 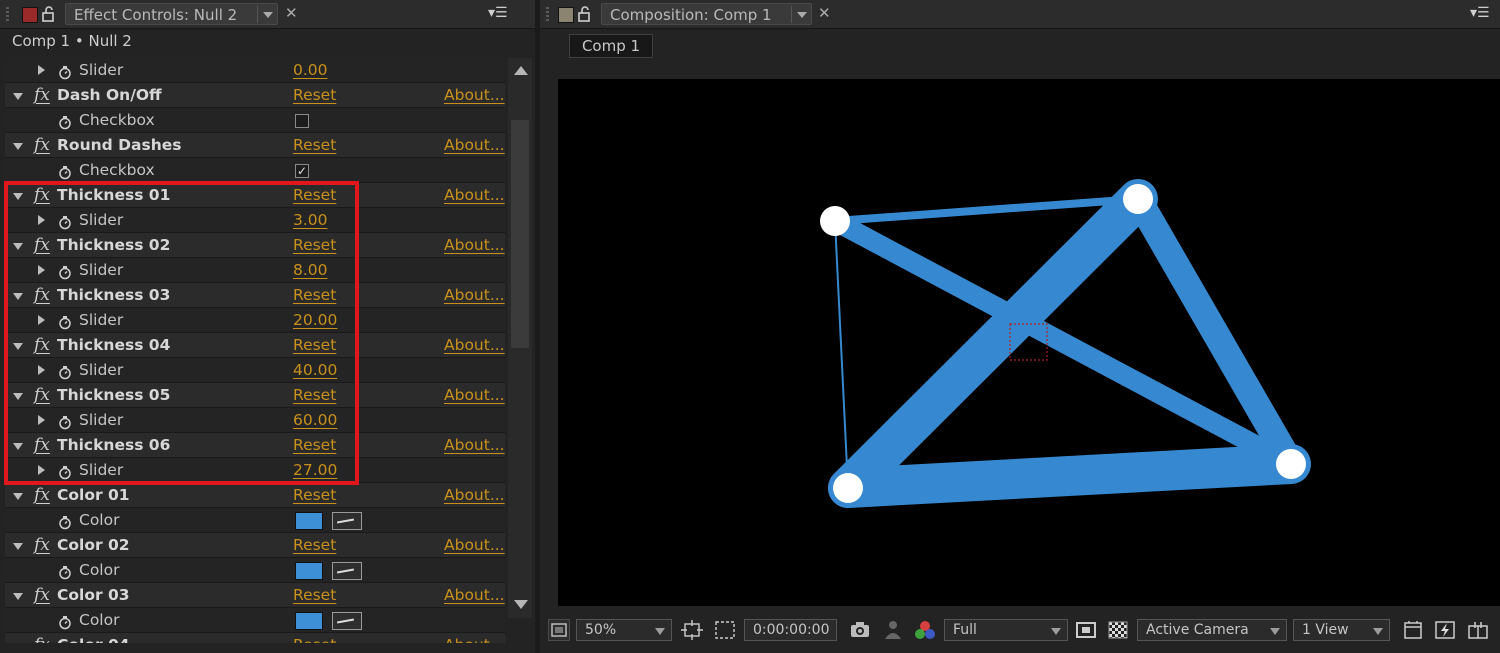 I want to click on always-preview-icon, so click(x=559, y=630).